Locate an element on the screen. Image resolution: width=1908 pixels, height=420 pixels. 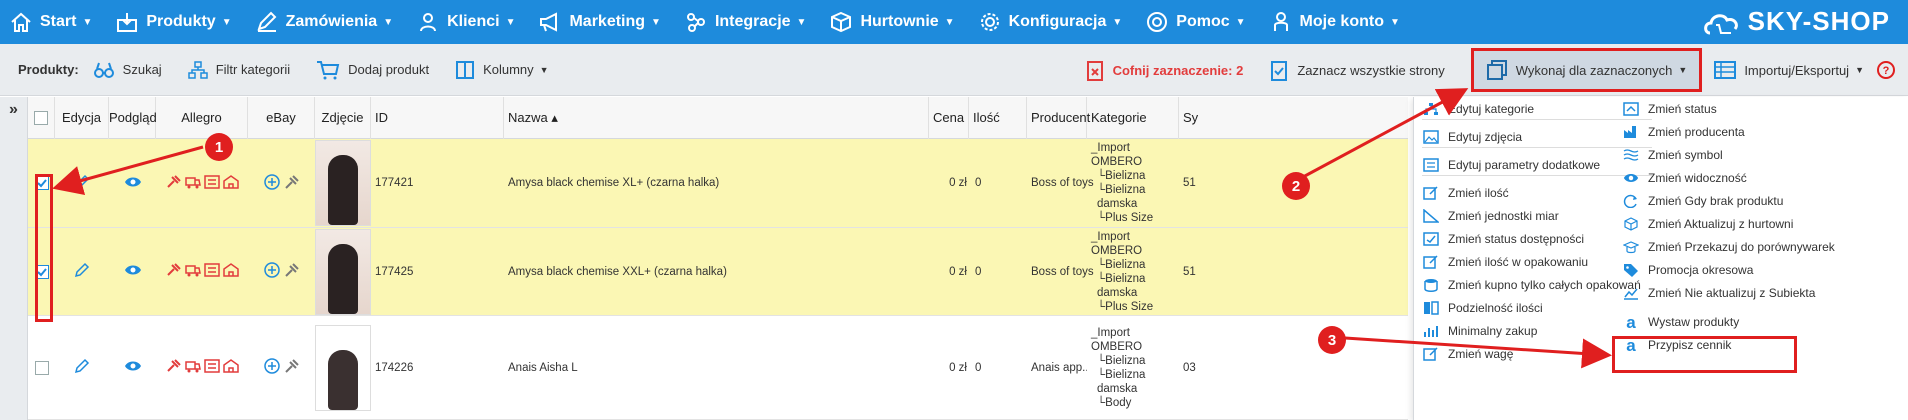
sidebar-collapse: » is located at coordinates (14, 258).